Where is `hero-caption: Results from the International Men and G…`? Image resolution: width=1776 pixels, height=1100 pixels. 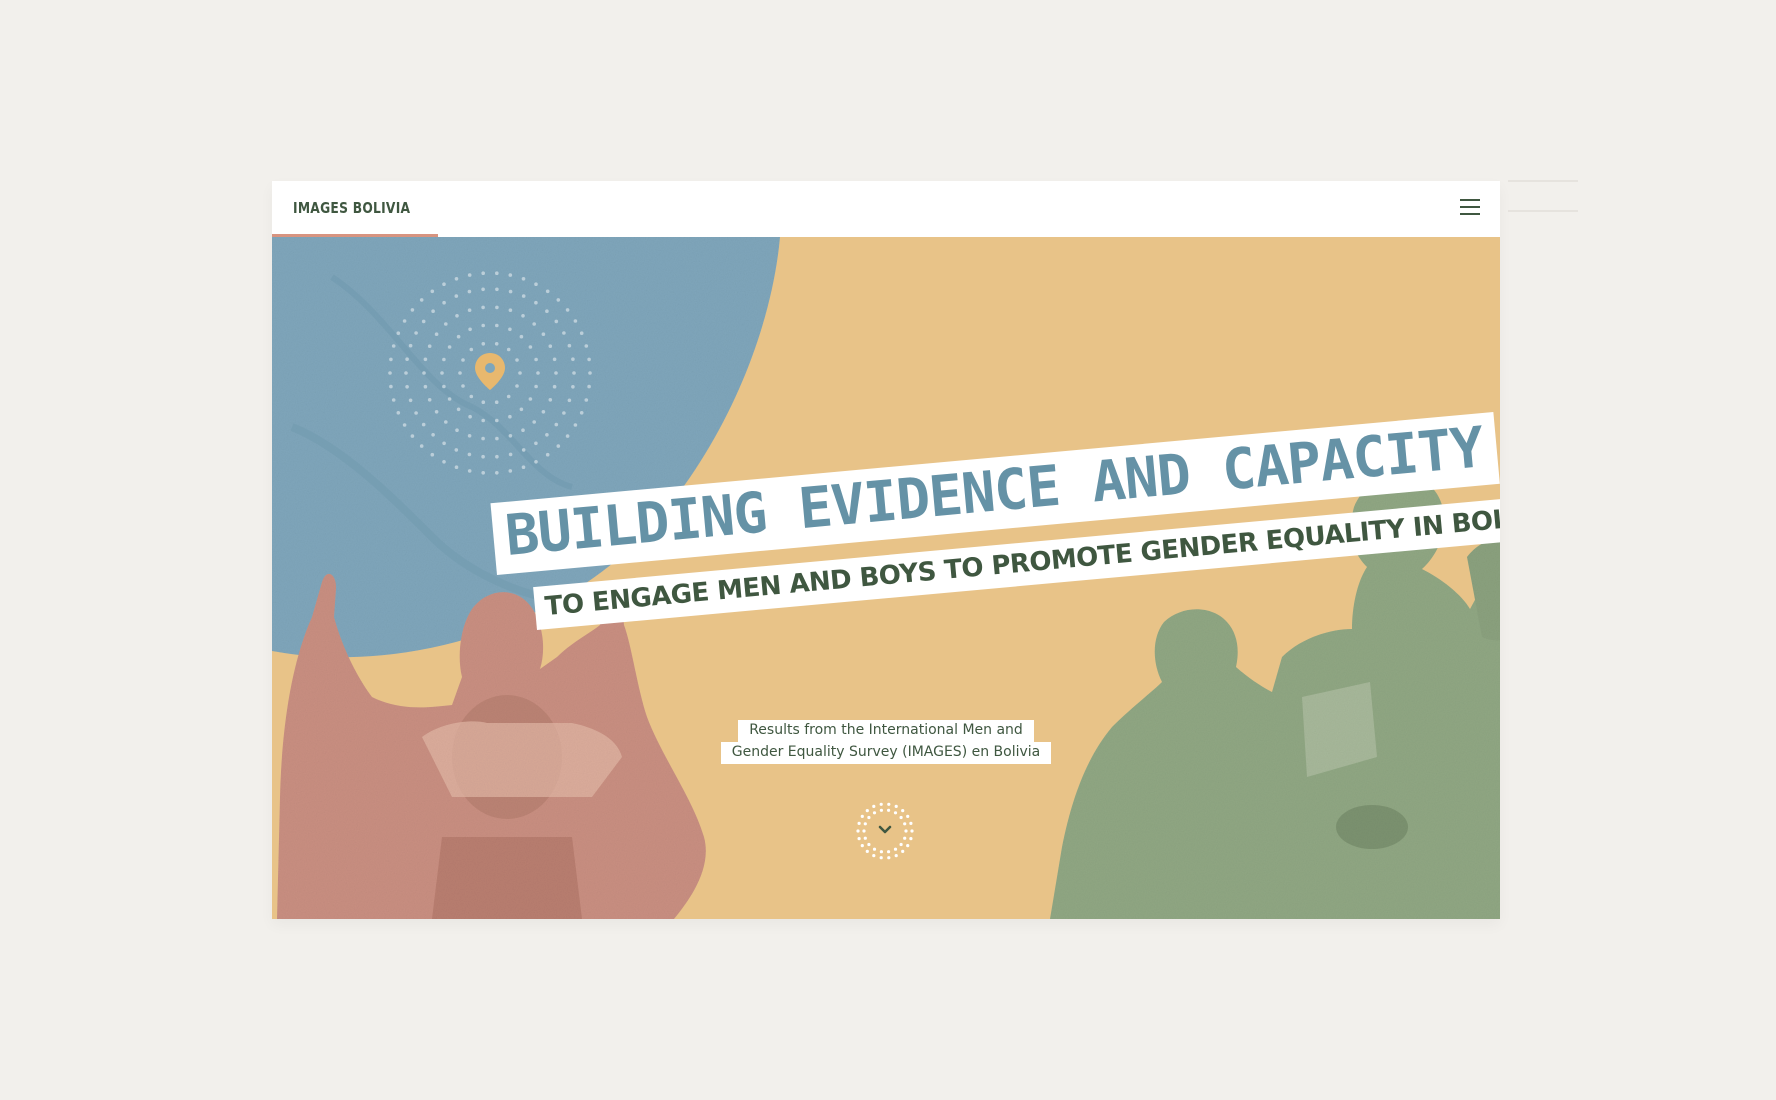 hero-caption: Results from the International Men and G… is located at coordinates (886, 742).